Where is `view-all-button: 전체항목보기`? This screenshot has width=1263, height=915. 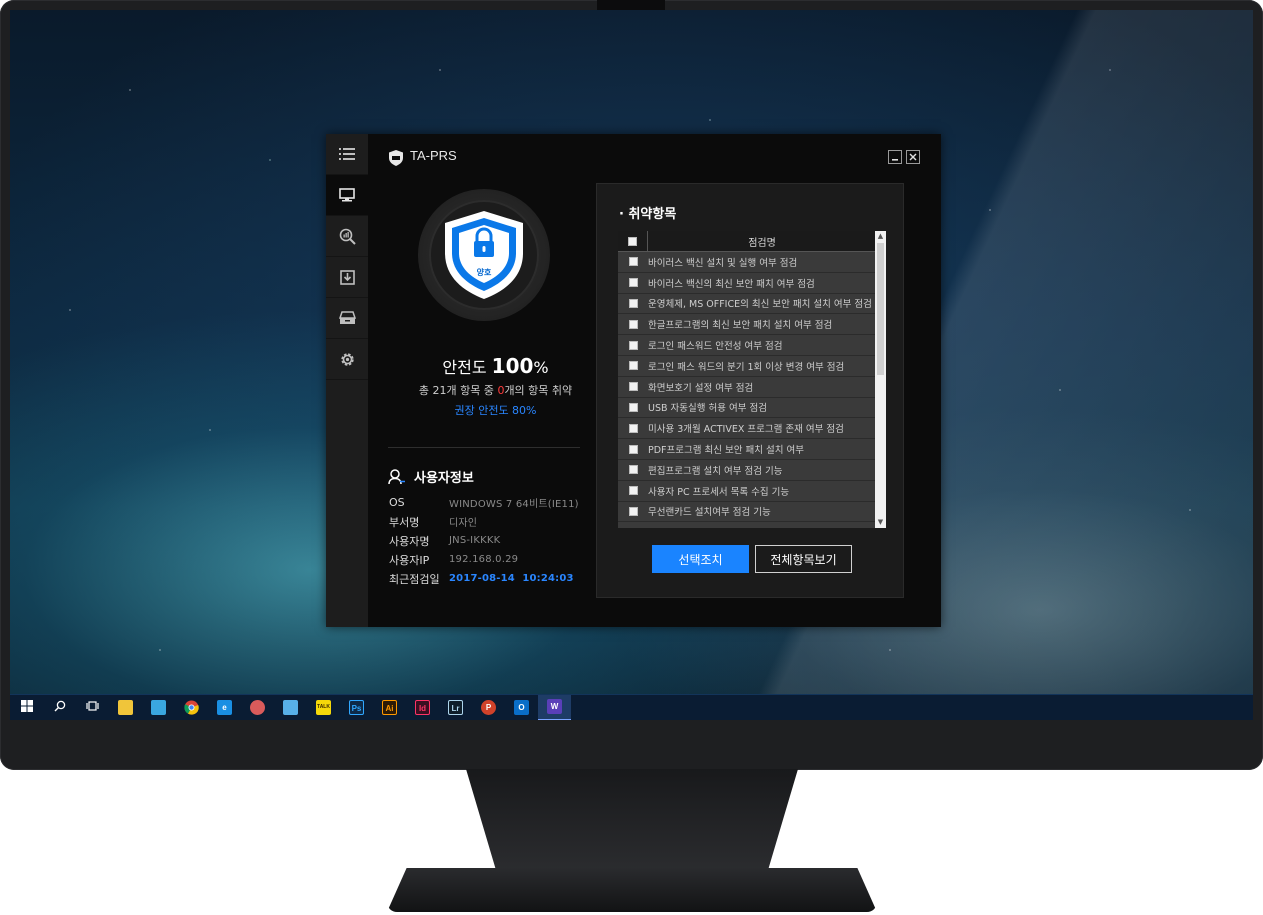 view-all-button: 전체항목보기 is located at coordinates (803, 559).